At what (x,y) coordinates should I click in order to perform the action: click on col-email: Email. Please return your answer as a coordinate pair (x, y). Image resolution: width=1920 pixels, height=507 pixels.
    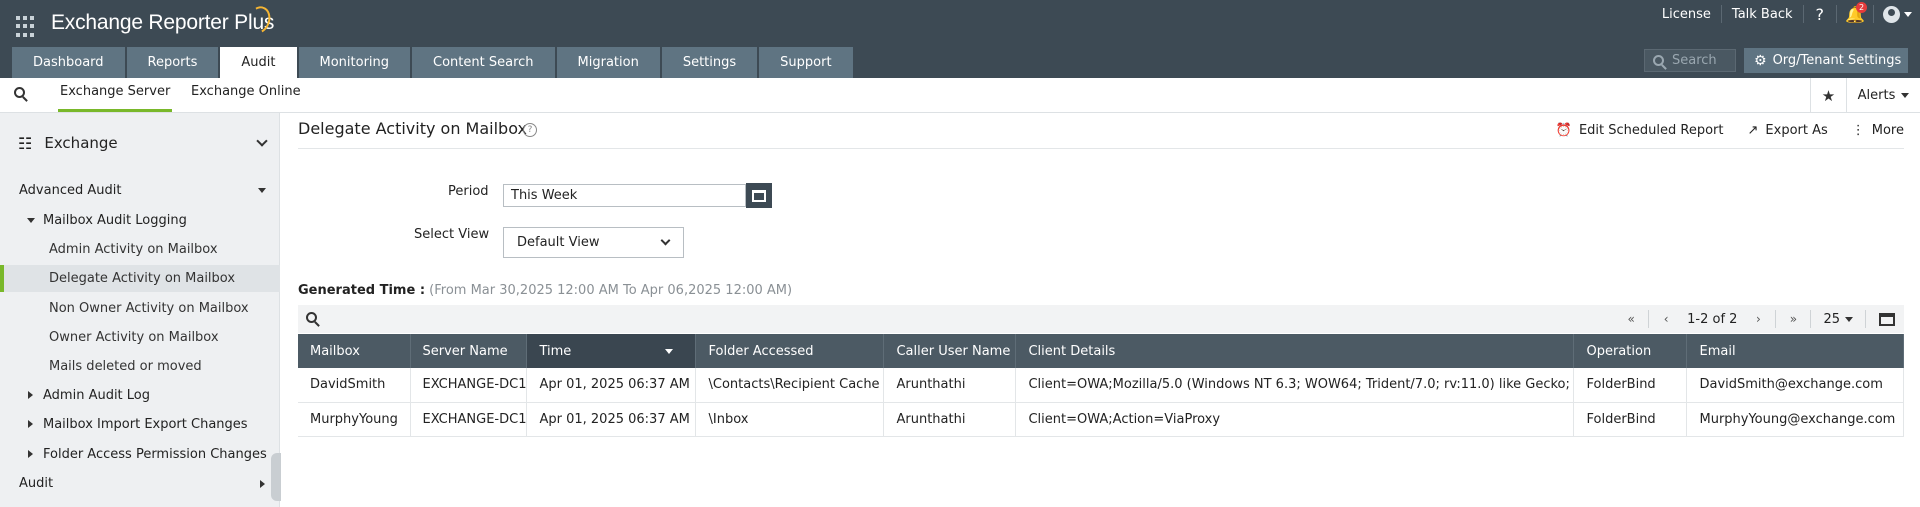
    Looking at the image, I should click on (1795, 351).